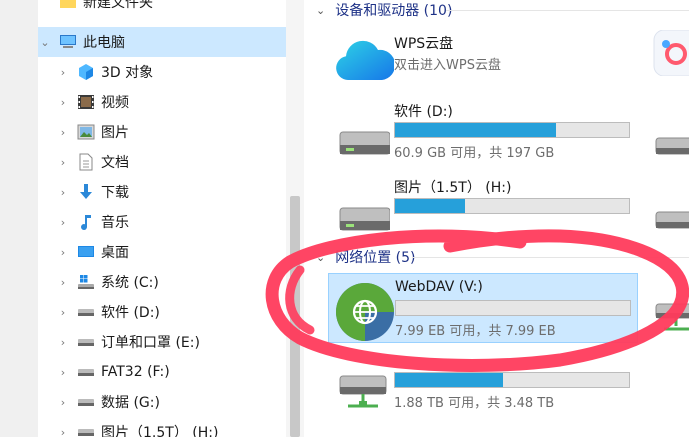 This screenshot has height=437, width=689. Describe the element at coordinates (162, 102) in the screenshot. I see `nav-item-videos: › 视频` at that location.